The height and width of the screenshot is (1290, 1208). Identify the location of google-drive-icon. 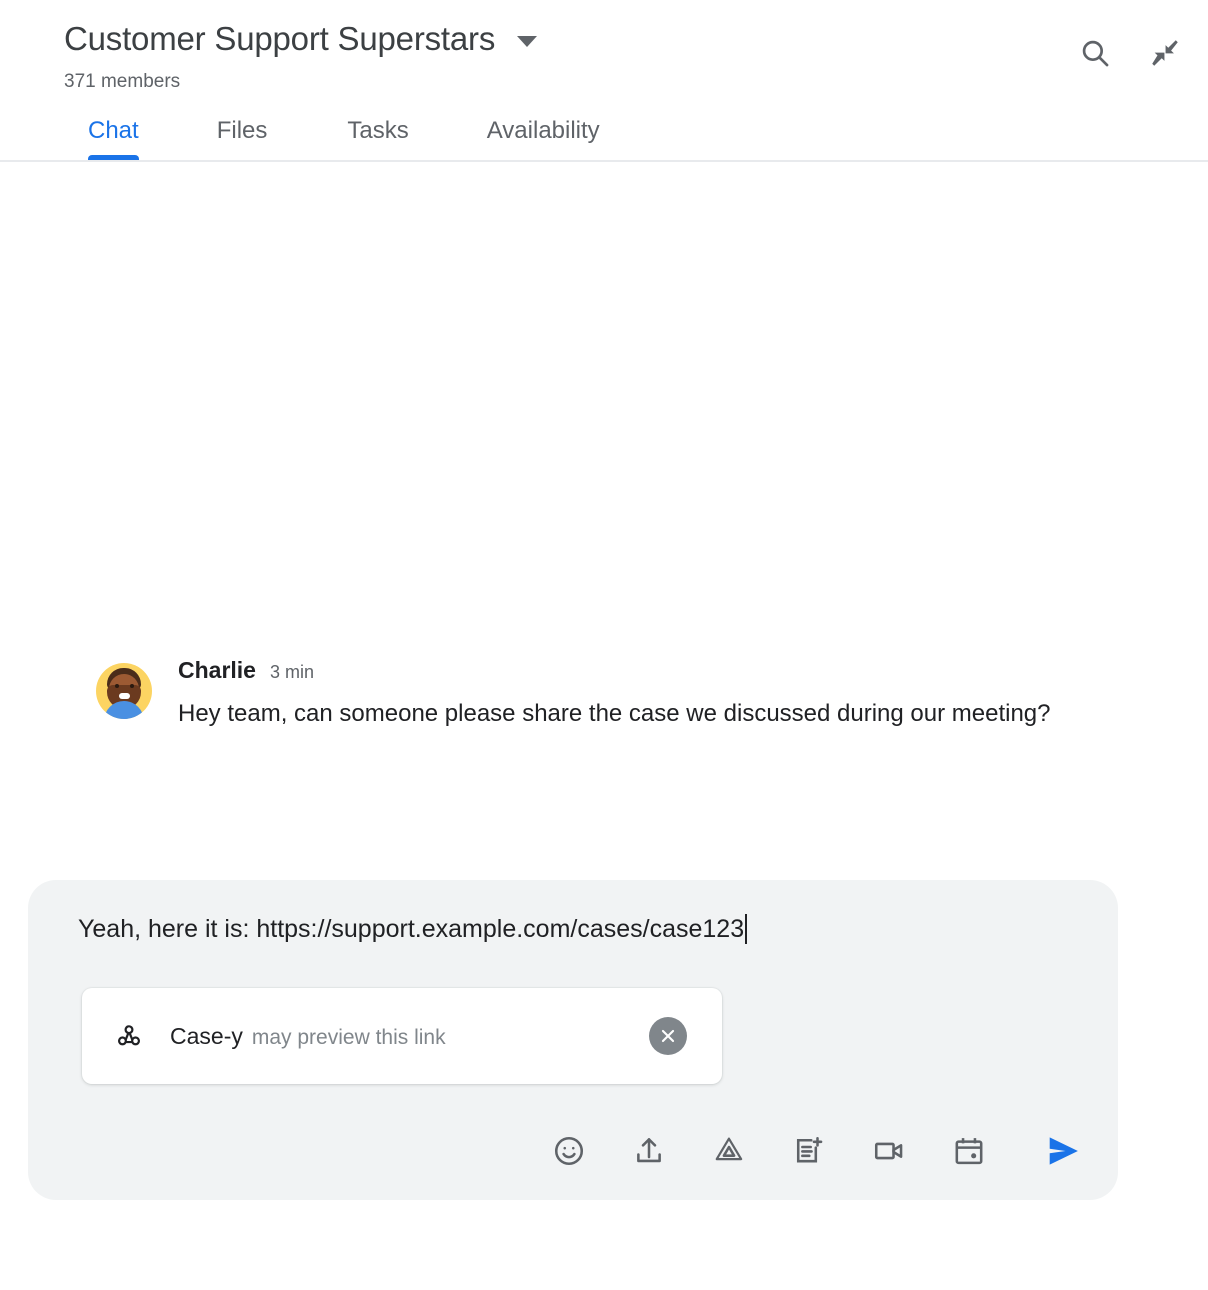
(729, 1151).